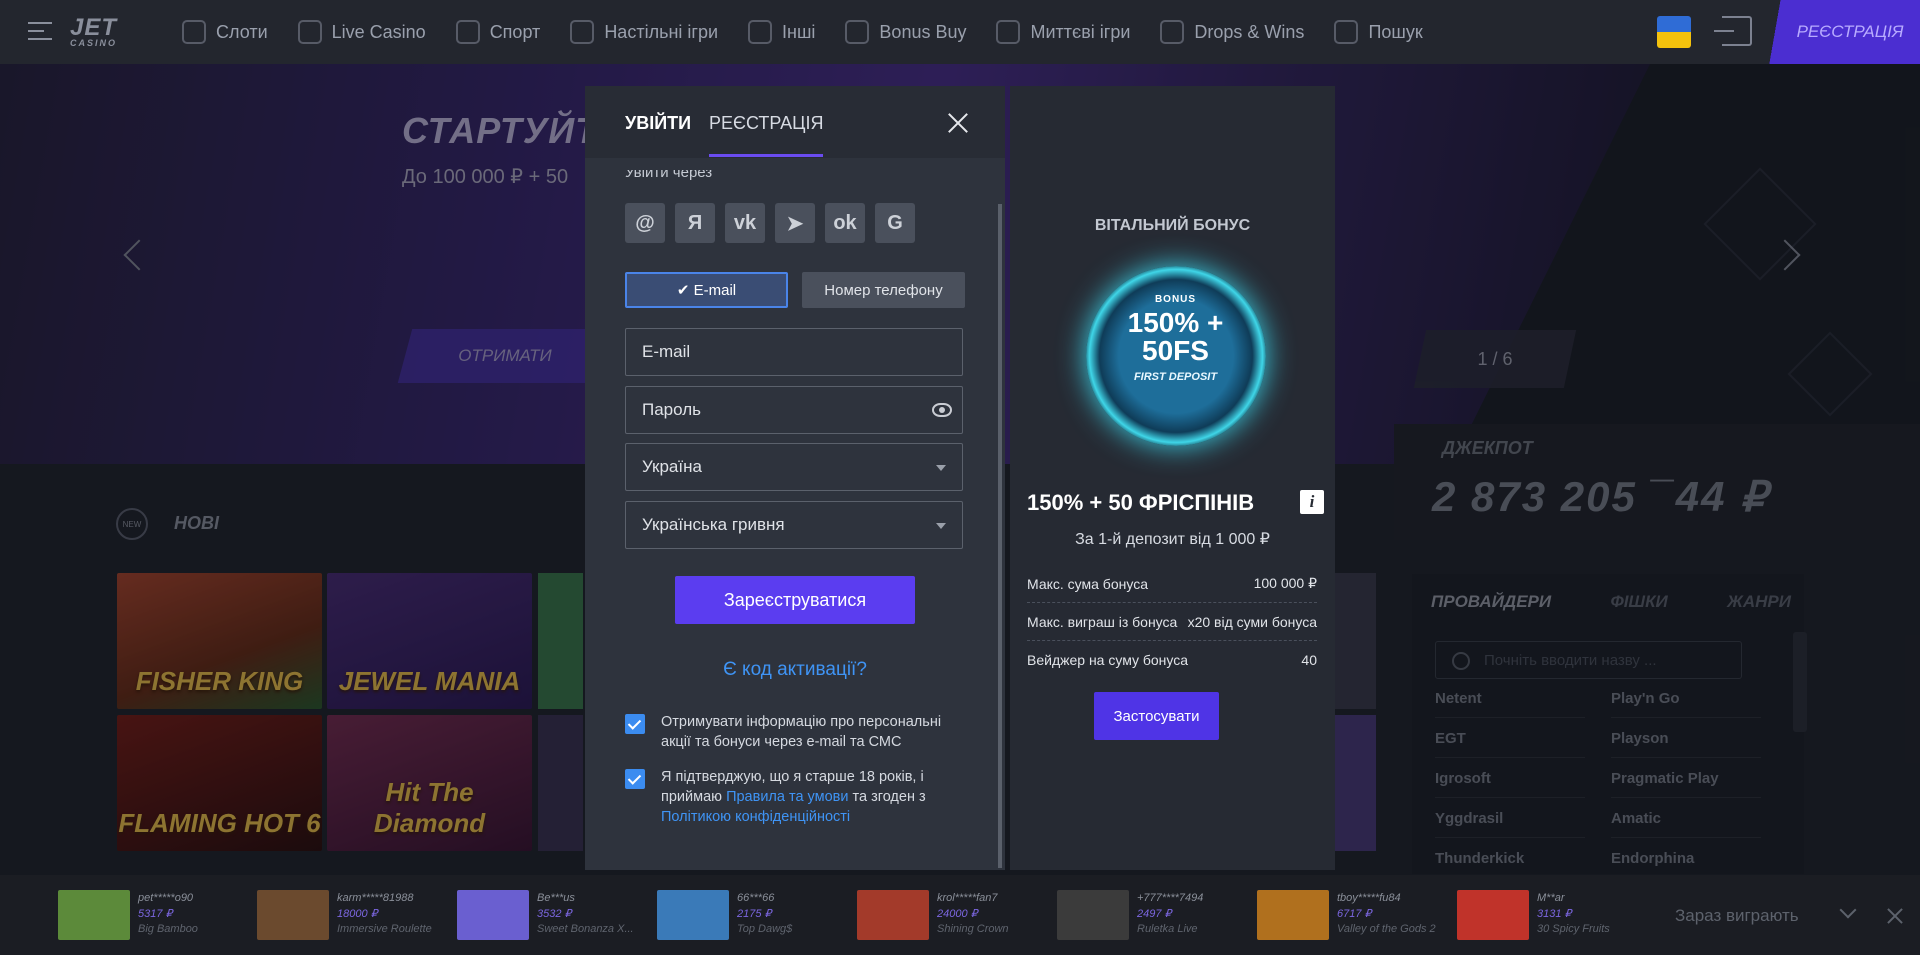 The width and height of the screenshot is (1920, 955). What do you see at coordinates (1170, 898) in the screenshot?
I see `winner-username: +777****7494` at bounding box center [1170, 898].